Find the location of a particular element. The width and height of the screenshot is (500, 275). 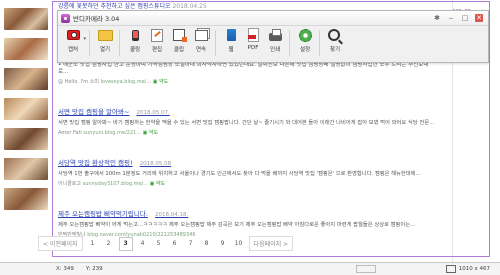

stack-icon is located at coordinates (201, 35).